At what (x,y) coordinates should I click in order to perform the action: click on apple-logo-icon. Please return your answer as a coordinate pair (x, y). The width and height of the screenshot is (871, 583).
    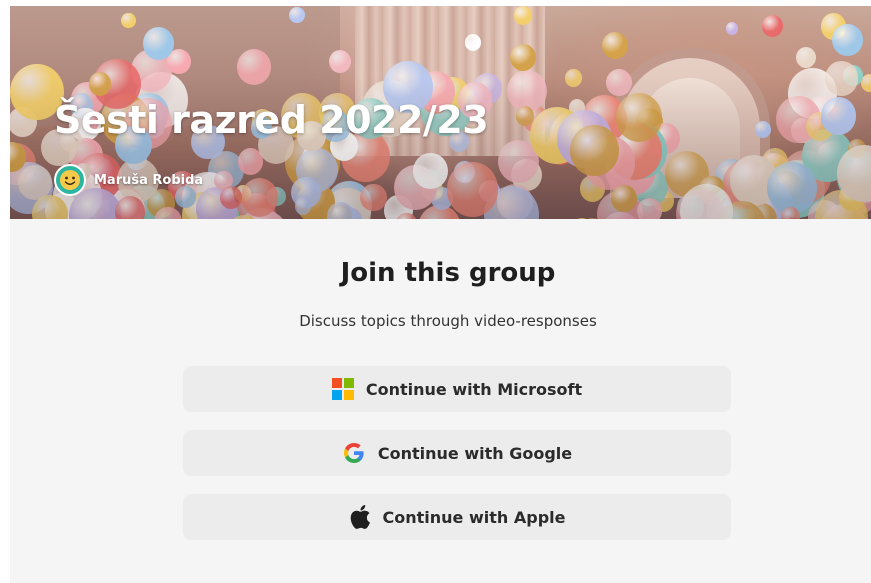
    Looking at the image, I should click on (360, 517).